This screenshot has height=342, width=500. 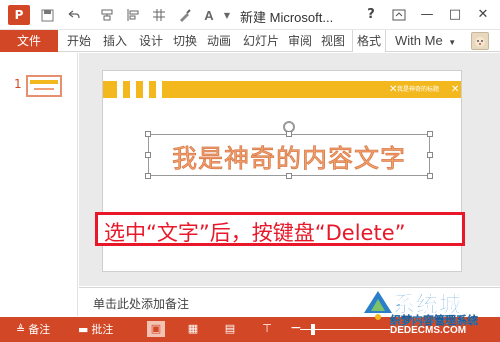 I want to click on minimize-button: —, so click(x=427, y=15).